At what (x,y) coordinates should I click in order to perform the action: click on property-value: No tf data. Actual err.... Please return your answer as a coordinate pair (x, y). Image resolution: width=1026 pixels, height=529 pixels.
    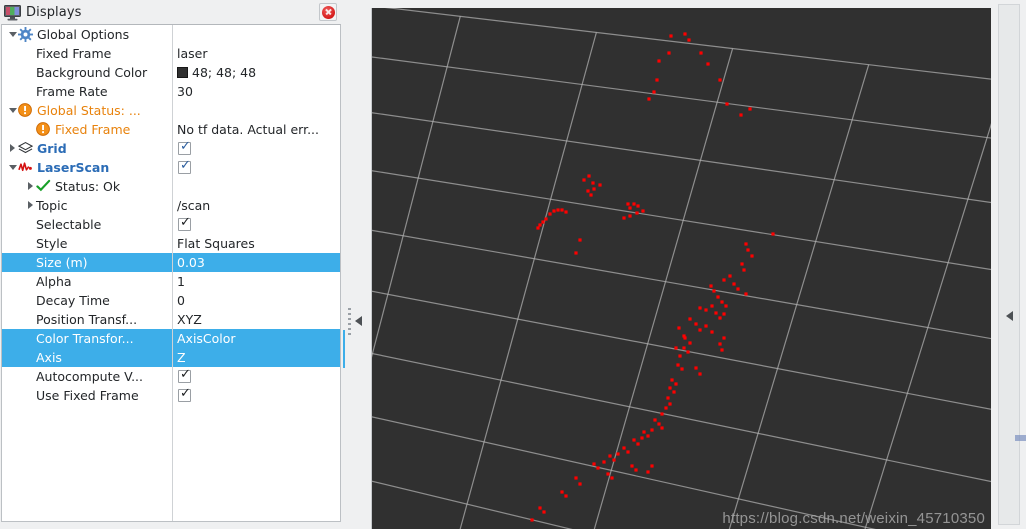
    Looking at the image, I should click on (248, 129).